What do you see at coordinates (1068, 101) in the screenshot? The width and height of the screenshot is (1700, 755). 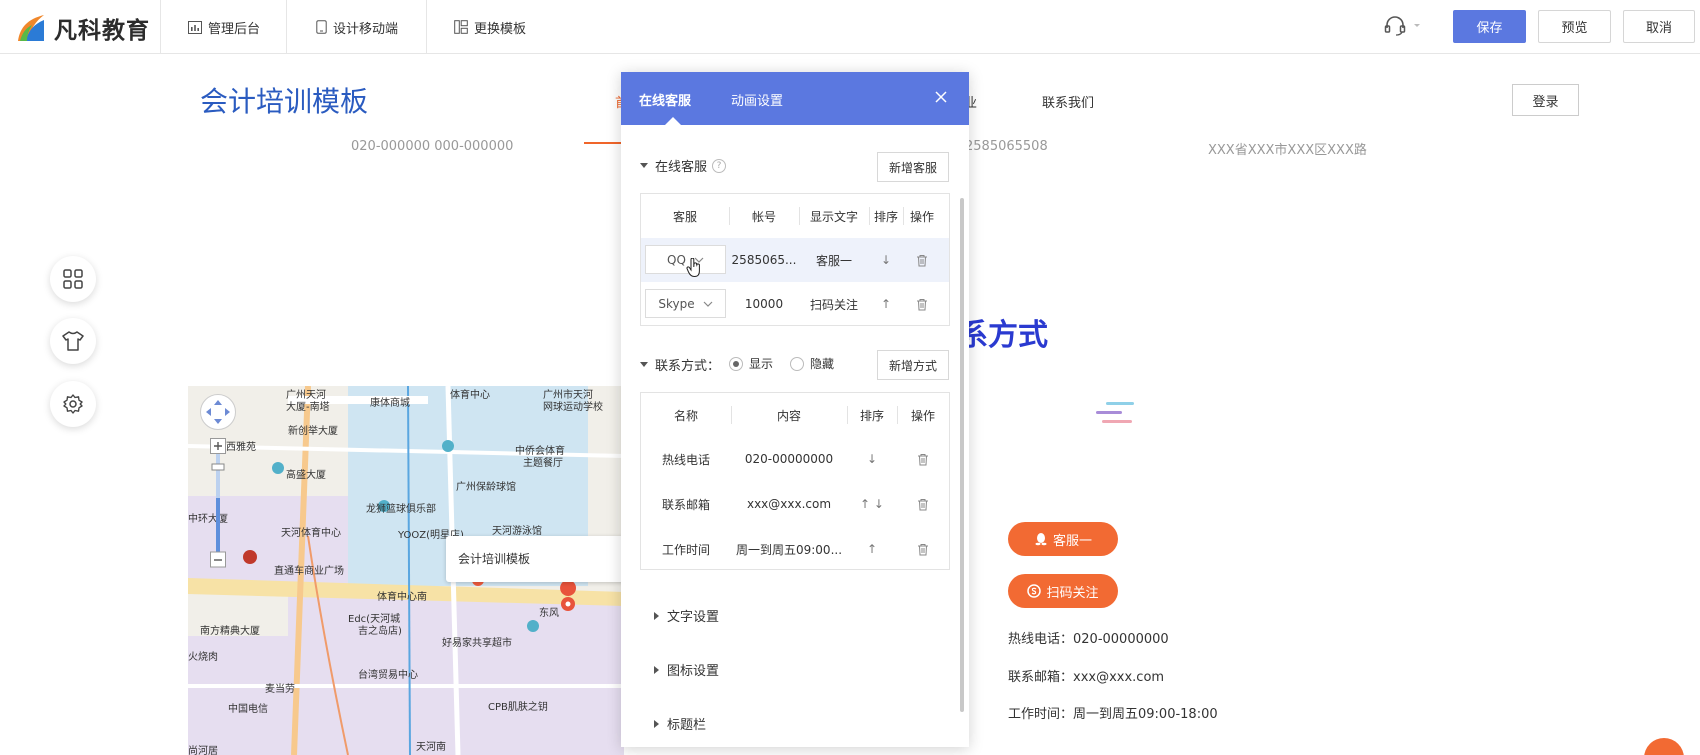 I see `site-nav-contact: 联系我们` at bounding box center [1068, 101].